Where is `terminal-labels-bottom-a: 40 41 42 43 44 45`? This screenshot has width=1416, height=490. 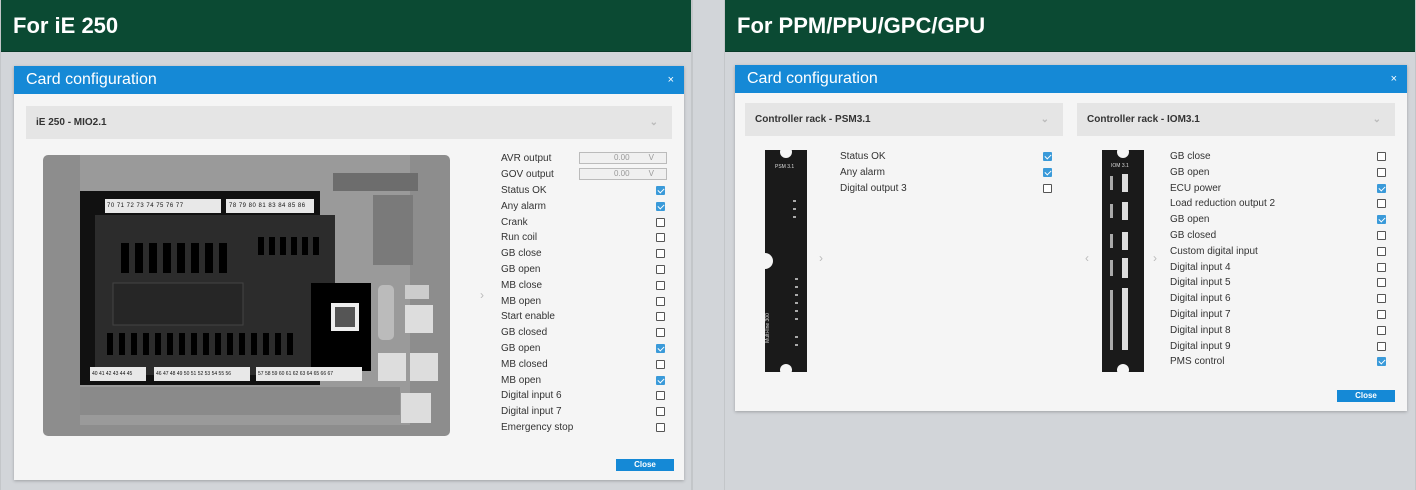
terminal-labels-bottom-a: 40 41 42 43 44 45 is located at coordinates (112, 374).